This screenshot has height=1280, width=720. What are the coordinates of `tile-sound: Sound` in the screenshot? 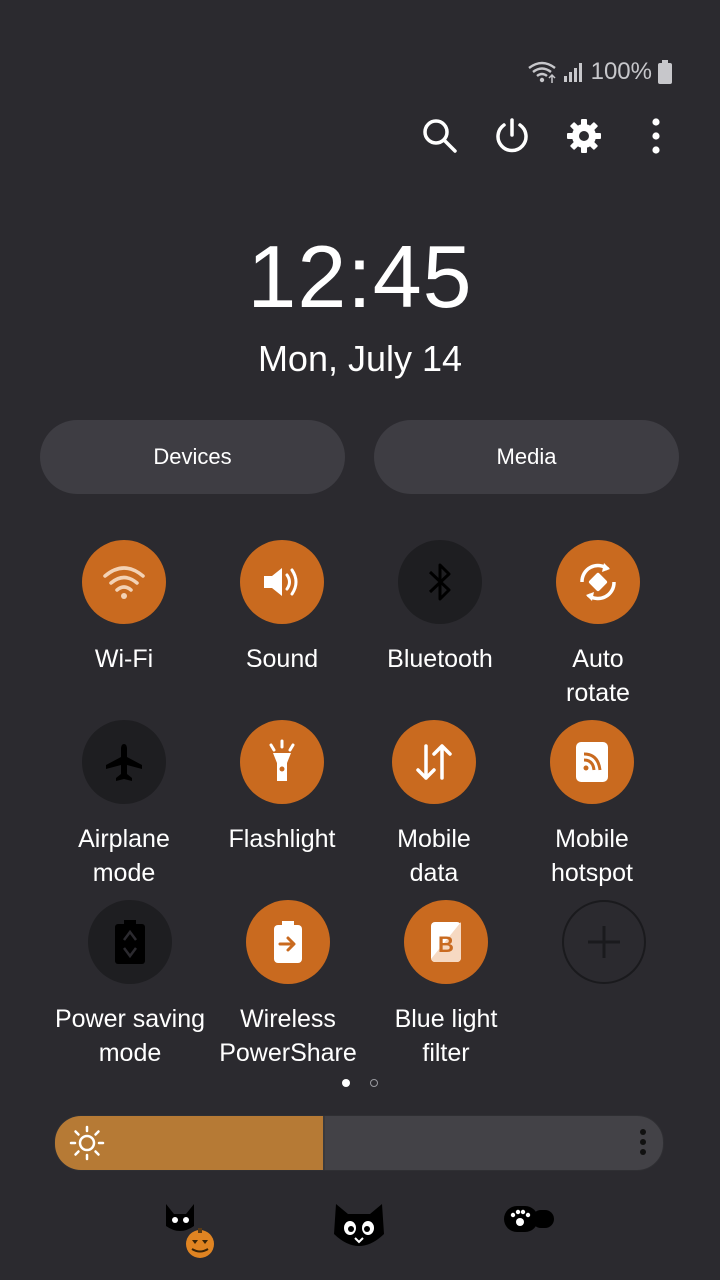 It's located at (282, 608).